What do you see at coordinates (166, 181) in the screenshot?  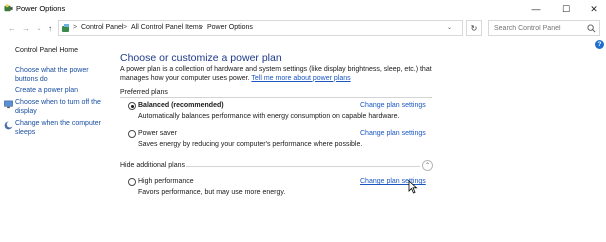 I see `plan-name-high-performance: High performance` at bounding box center [166, 181].